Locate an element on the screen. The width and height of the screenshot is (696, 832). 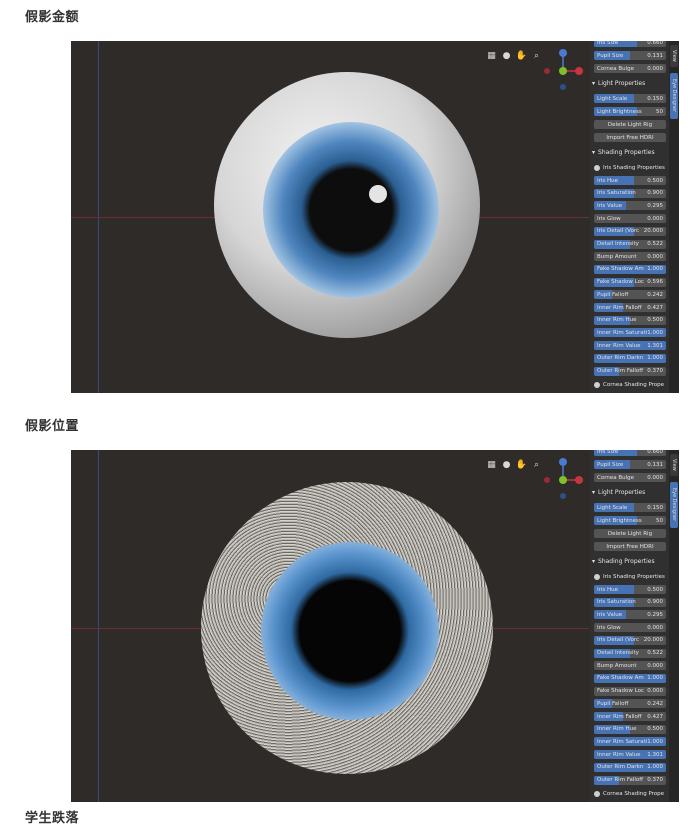
panel-section-title: Shading Properties is located at coordinates (626, 561).